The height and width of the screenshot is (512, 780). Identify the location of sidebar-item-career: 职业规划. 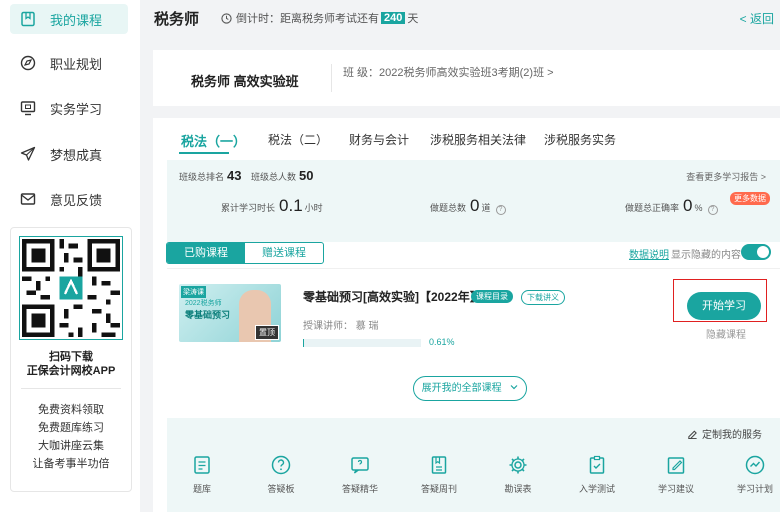
(69, 63).